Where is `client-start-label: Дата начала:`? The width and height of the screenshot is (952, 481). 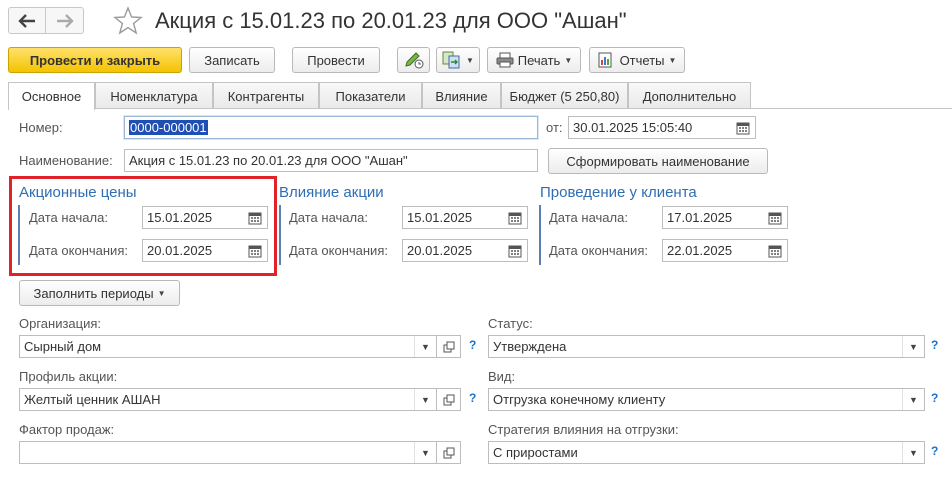 client-start-label: Дата начала: is located at coordinates (588, 217).